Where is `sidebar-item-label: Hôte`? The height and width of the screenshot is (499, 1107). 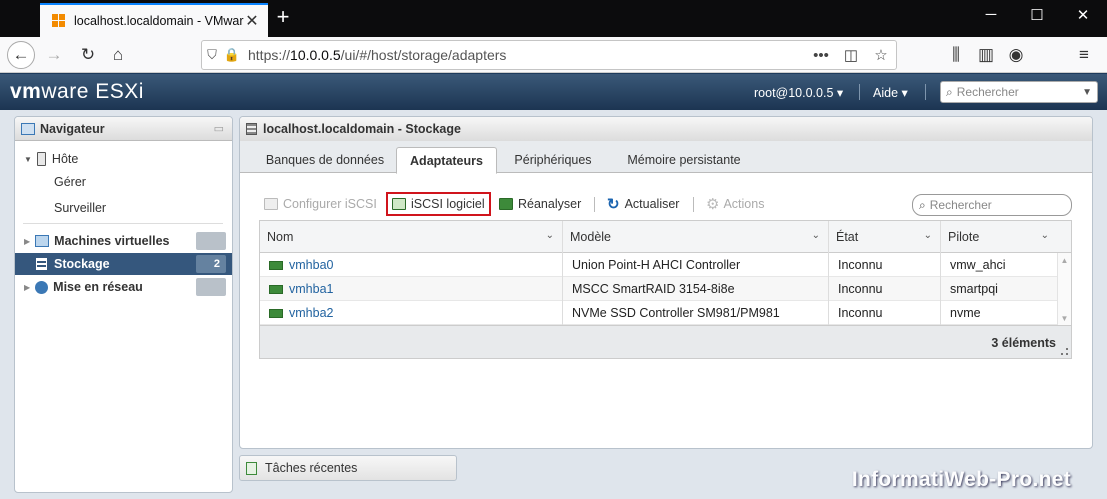 sidebar-item-label: Hôte is located at coordinates (65, 159).